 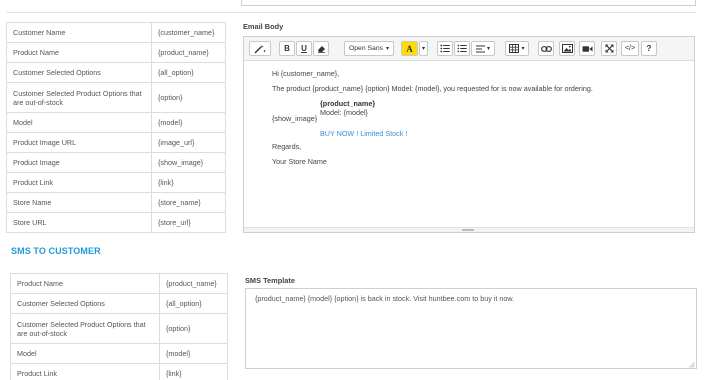 I want to click on link-icon, so click(x=546, y=49).